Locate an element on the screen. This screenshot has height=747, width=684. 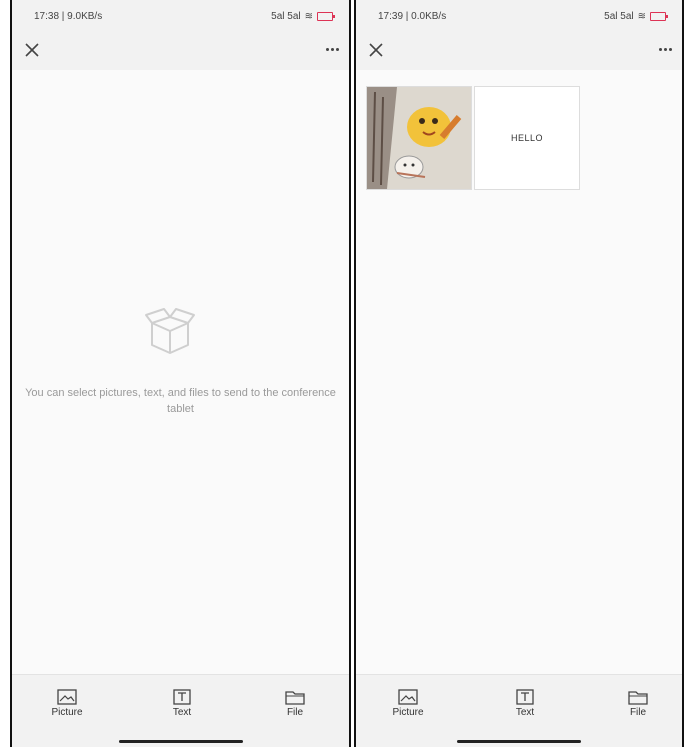
text-thumbnail-content: HELLO is located at coordinates (526, 138).